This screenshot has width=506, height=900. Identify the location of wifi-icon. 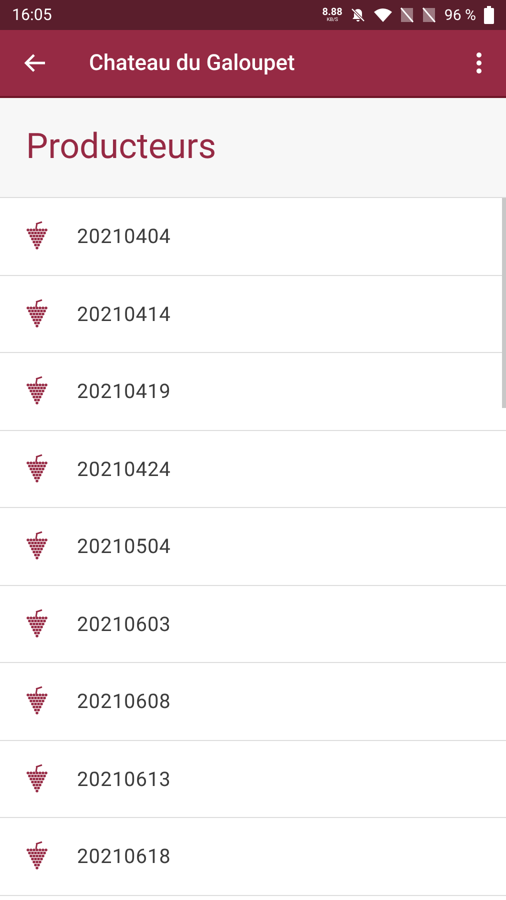
(383, 15).